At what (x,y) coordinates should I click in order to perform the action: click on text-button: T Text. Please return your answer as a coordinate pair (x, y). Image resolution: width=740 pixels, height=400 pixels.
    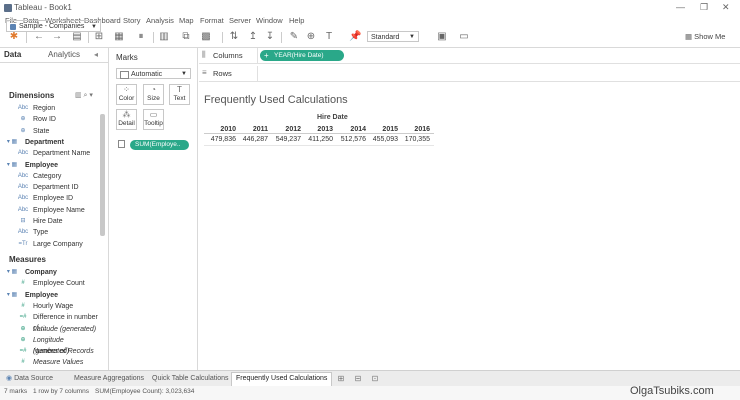
    Looking at the image, I should click on (179, 94).